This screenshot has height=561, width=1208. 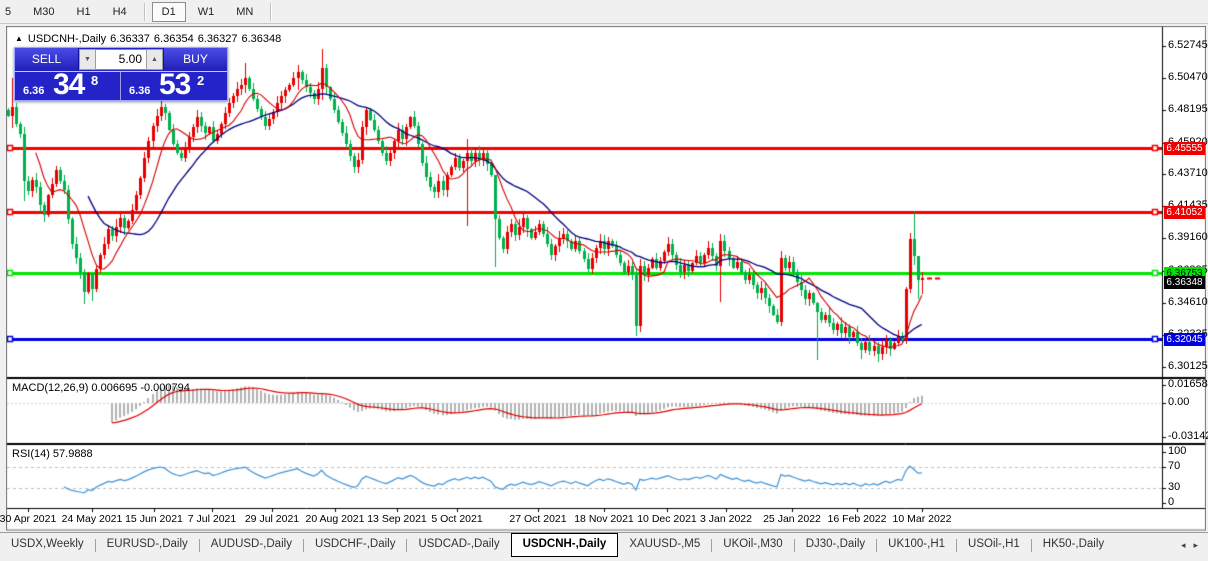 What do you see at coordinates (564, 545) in the screenshot?
I see `symbol-tab-usdcnh: USDCNH-,Daily` at bounding box center [564, 545].